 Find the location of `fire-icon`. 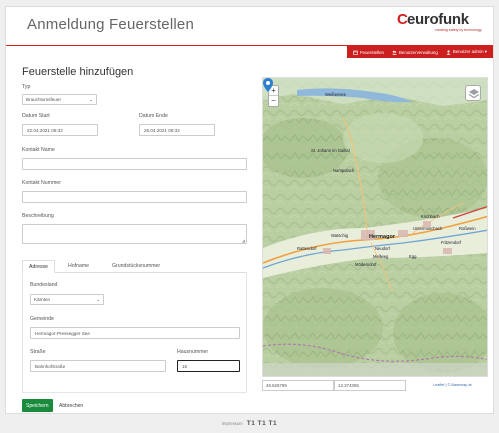

fire-icon is located at coordinates (355, 52).